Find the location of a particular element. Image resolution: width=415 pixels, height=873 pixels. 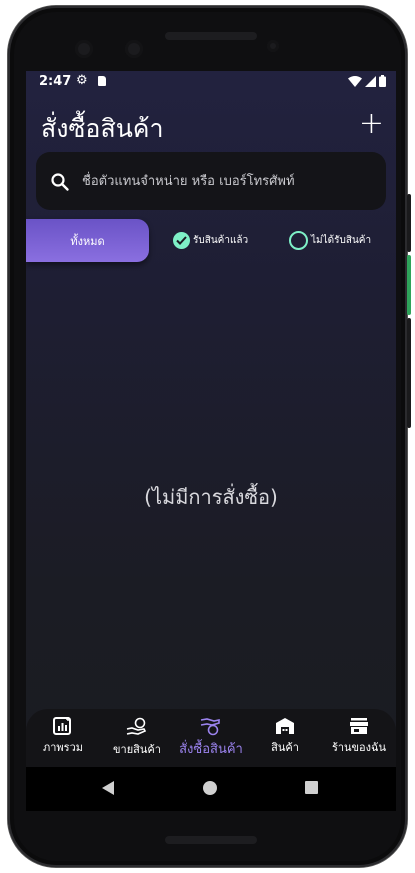

status-time: 2:47 is located at coordinates (55, 81).